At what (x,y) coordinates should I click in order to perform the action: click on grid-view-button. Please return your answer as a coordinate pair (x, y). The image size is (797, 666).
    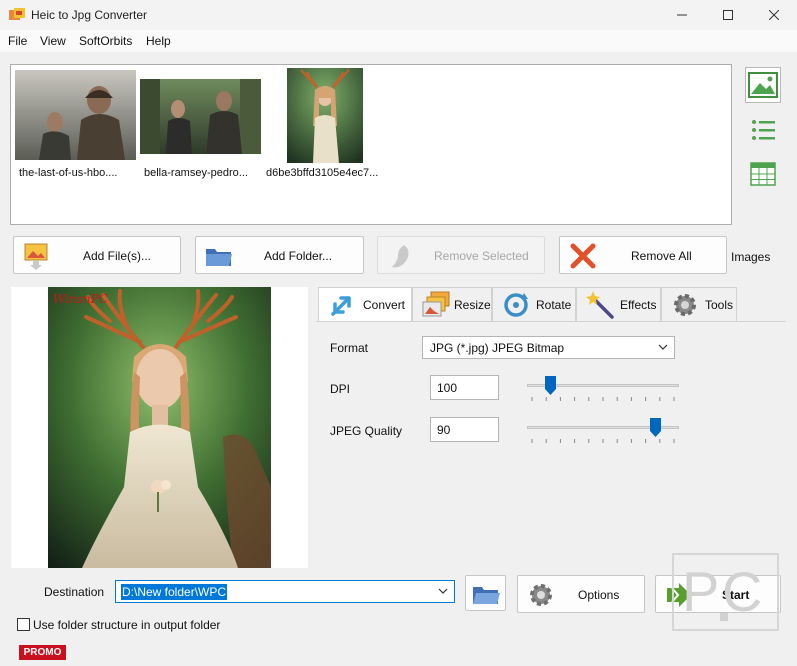
    Looking at the image, I should click on (763, 174).